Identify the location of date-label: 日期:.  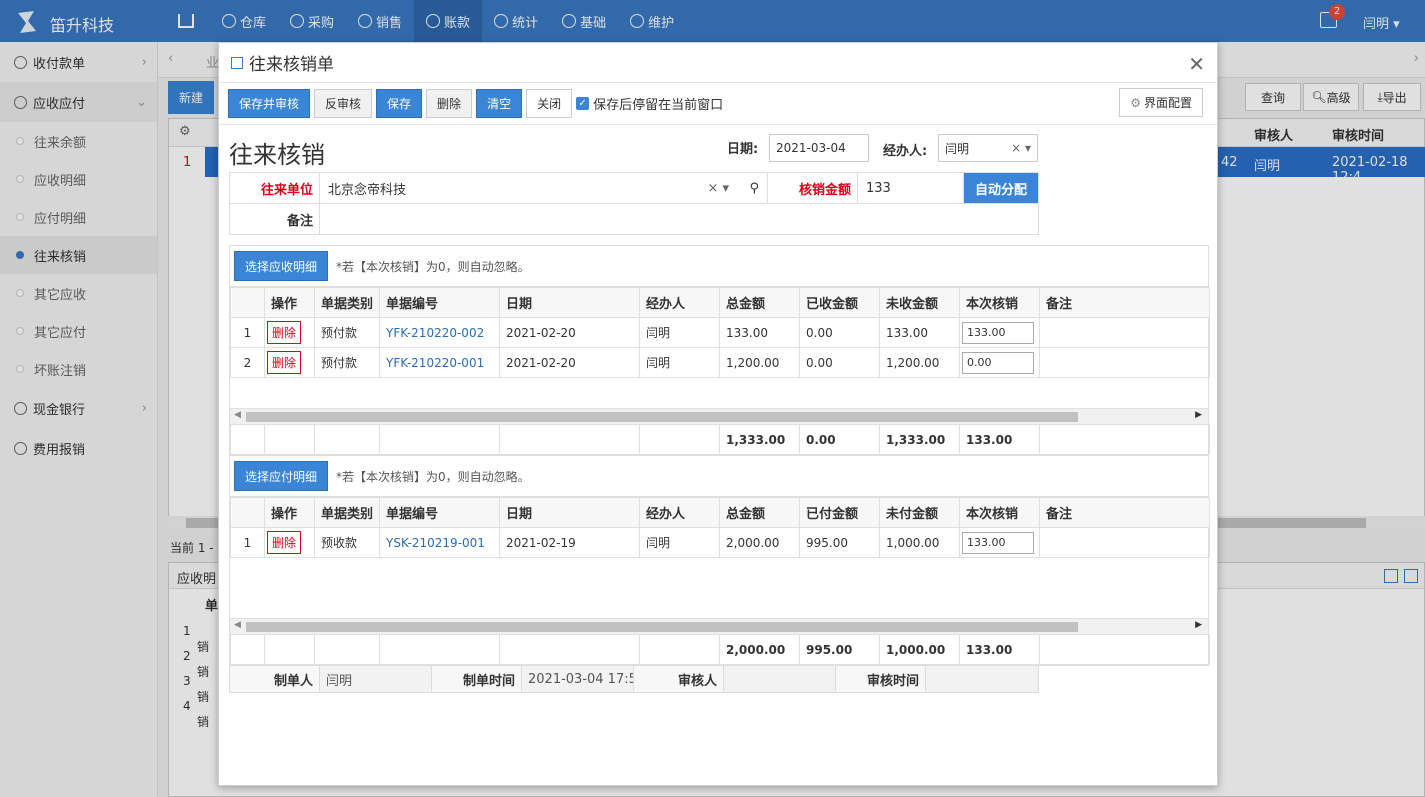
(743, 149).